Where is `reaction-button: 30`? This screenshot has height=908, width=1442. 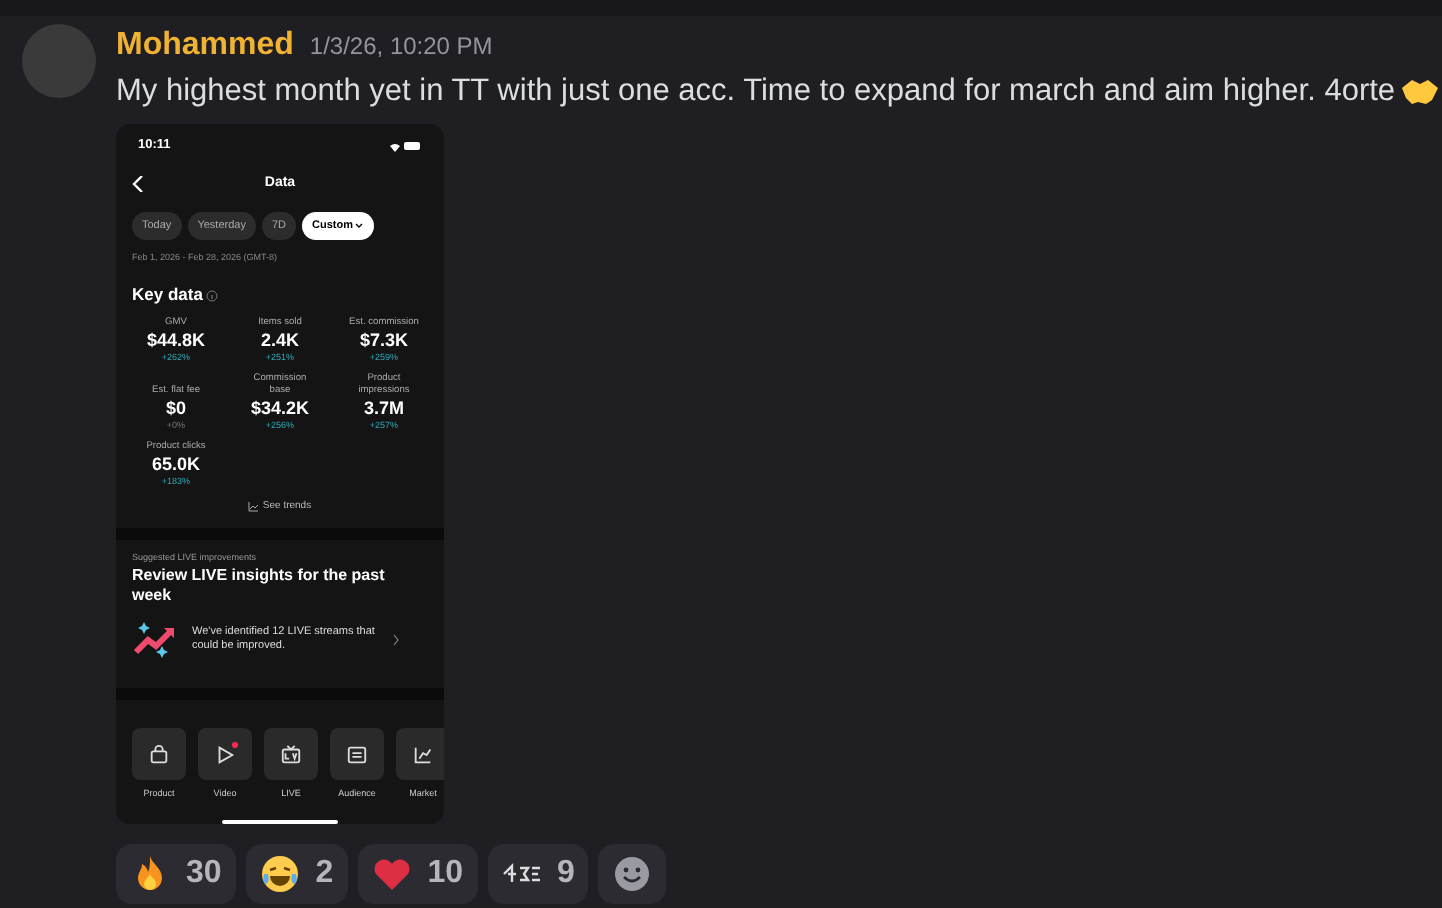
reaction-button: 30 is located at coordinates (176, 874).